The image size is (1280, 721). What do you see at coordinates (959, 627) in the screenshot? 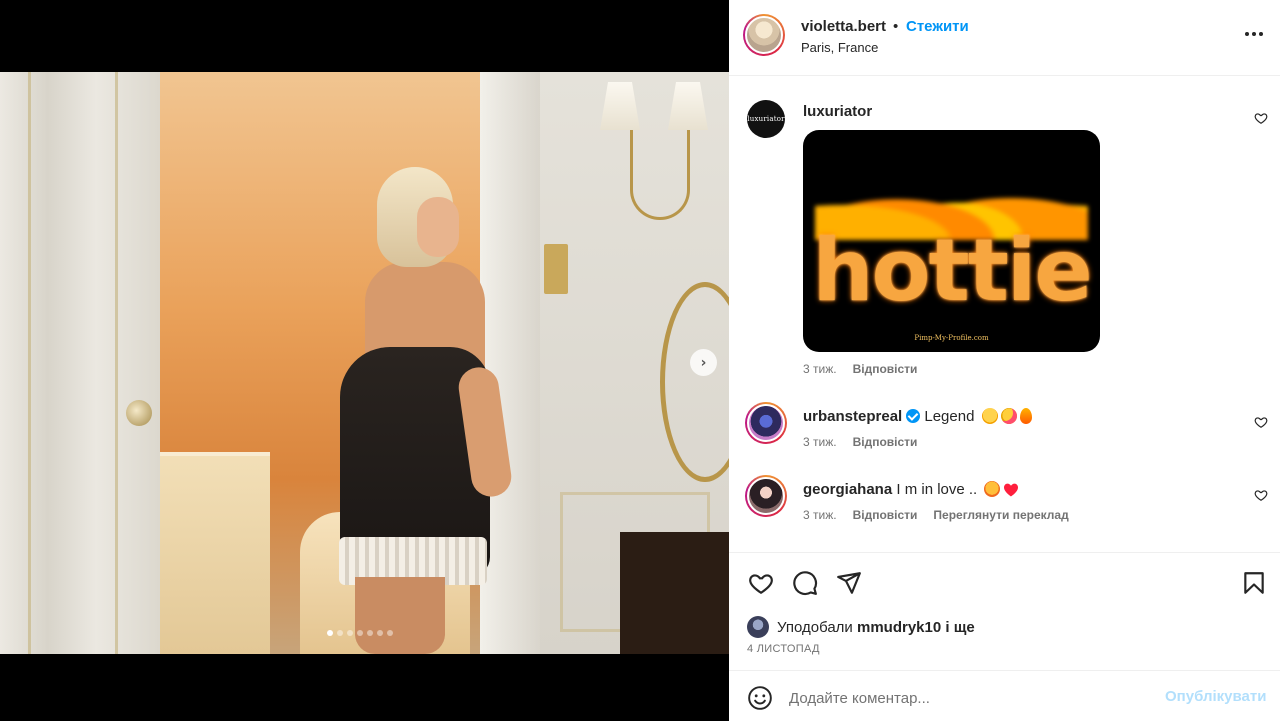
I see `liked-by-others-link: і ще` at bounding box center [959, 627].